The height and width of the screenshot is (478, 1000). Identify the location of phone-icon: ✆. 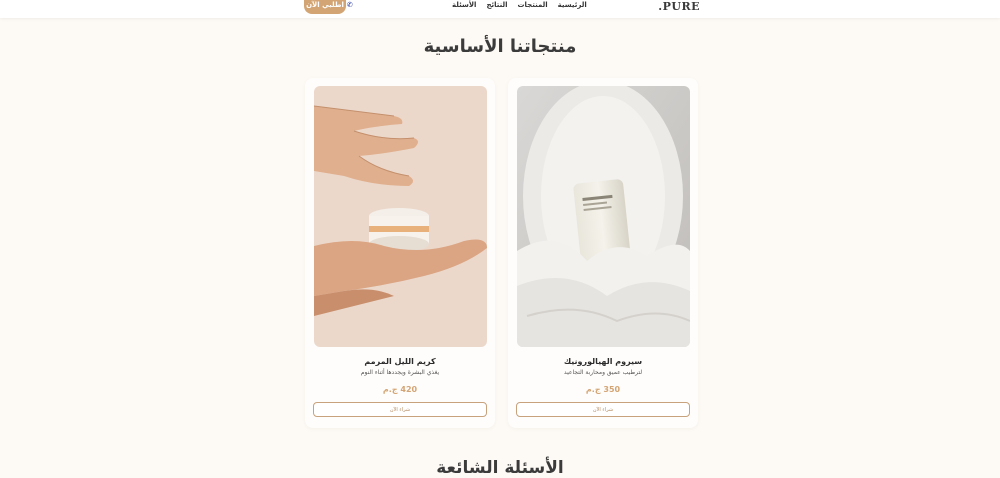
(351, 5).